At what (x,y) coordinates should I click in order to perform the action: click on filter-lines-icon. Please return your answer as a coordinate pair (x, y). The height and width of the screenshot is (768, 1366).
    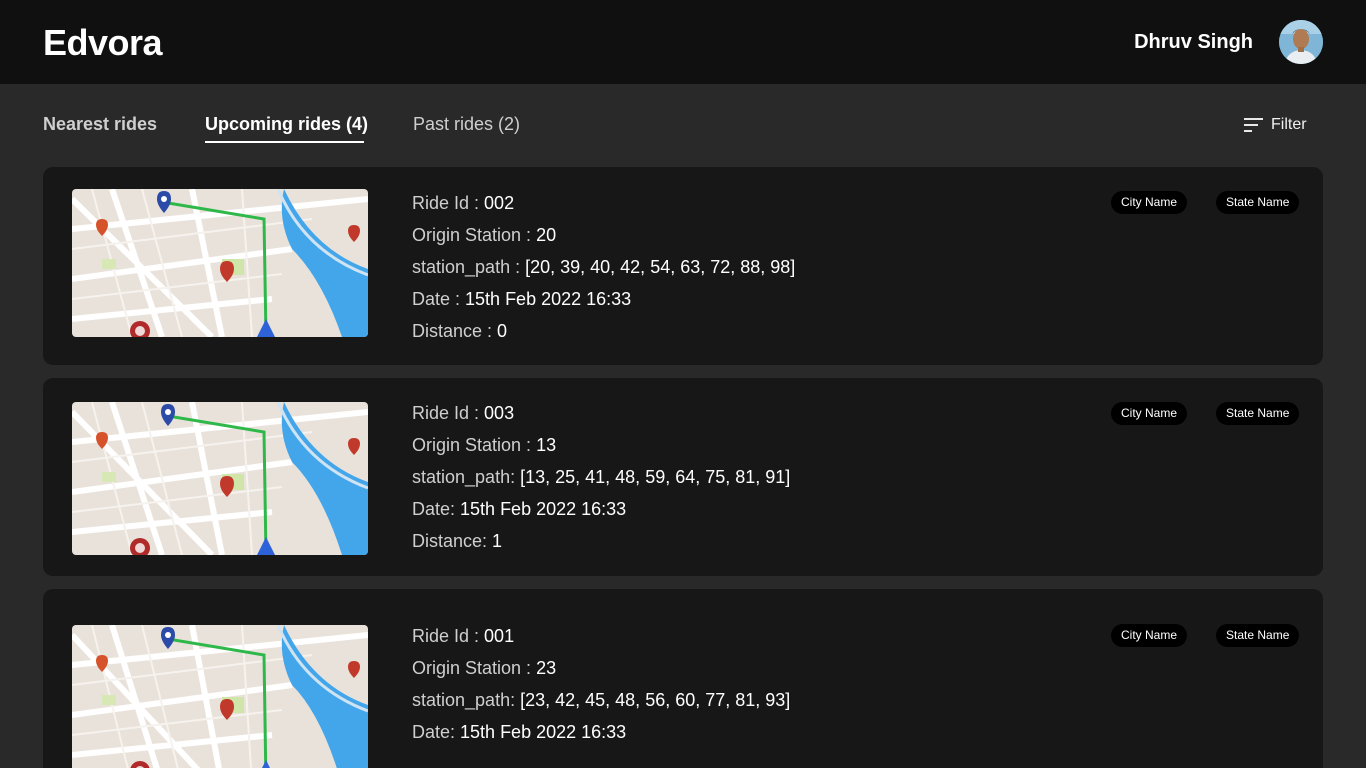
    Looking at the image, I should click on (1253, 125).